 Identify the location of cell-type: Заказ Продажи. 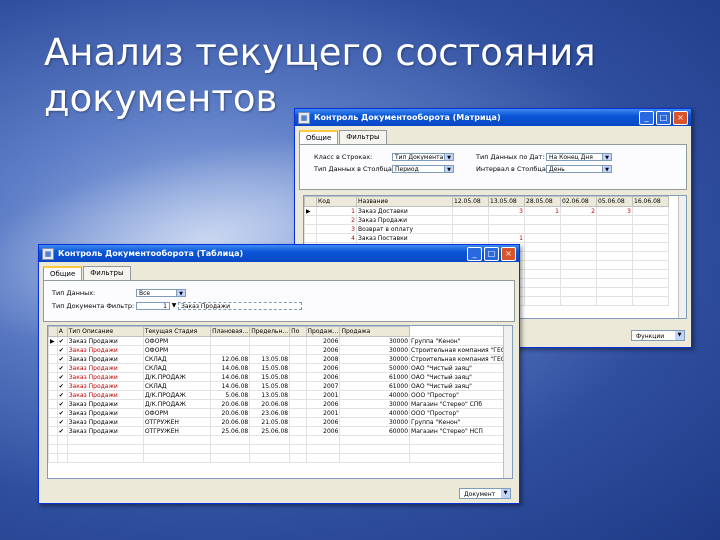
(105, 341).